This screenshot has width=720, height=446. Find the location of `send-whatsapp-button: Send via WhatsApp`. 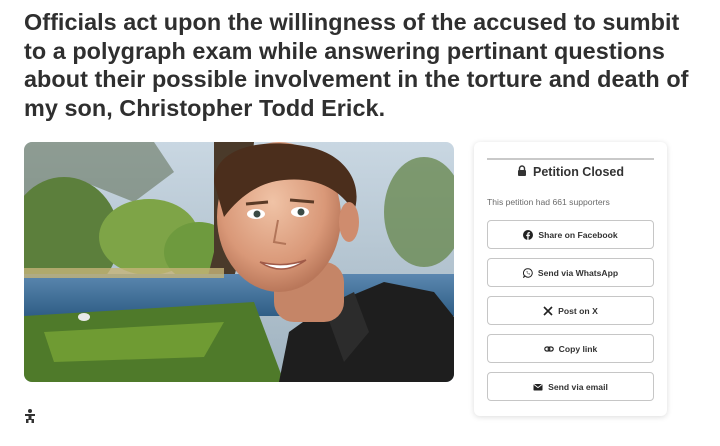

send-whatsapp-button: Send via WhatsApp is located at coordinates (570, 272).